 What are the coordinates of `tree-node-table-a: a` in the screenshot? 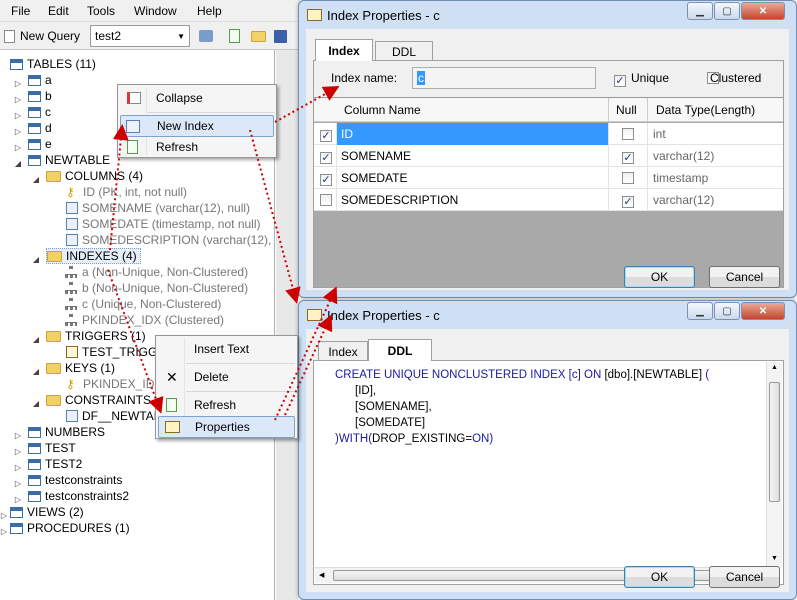 It's located at (40, 80).